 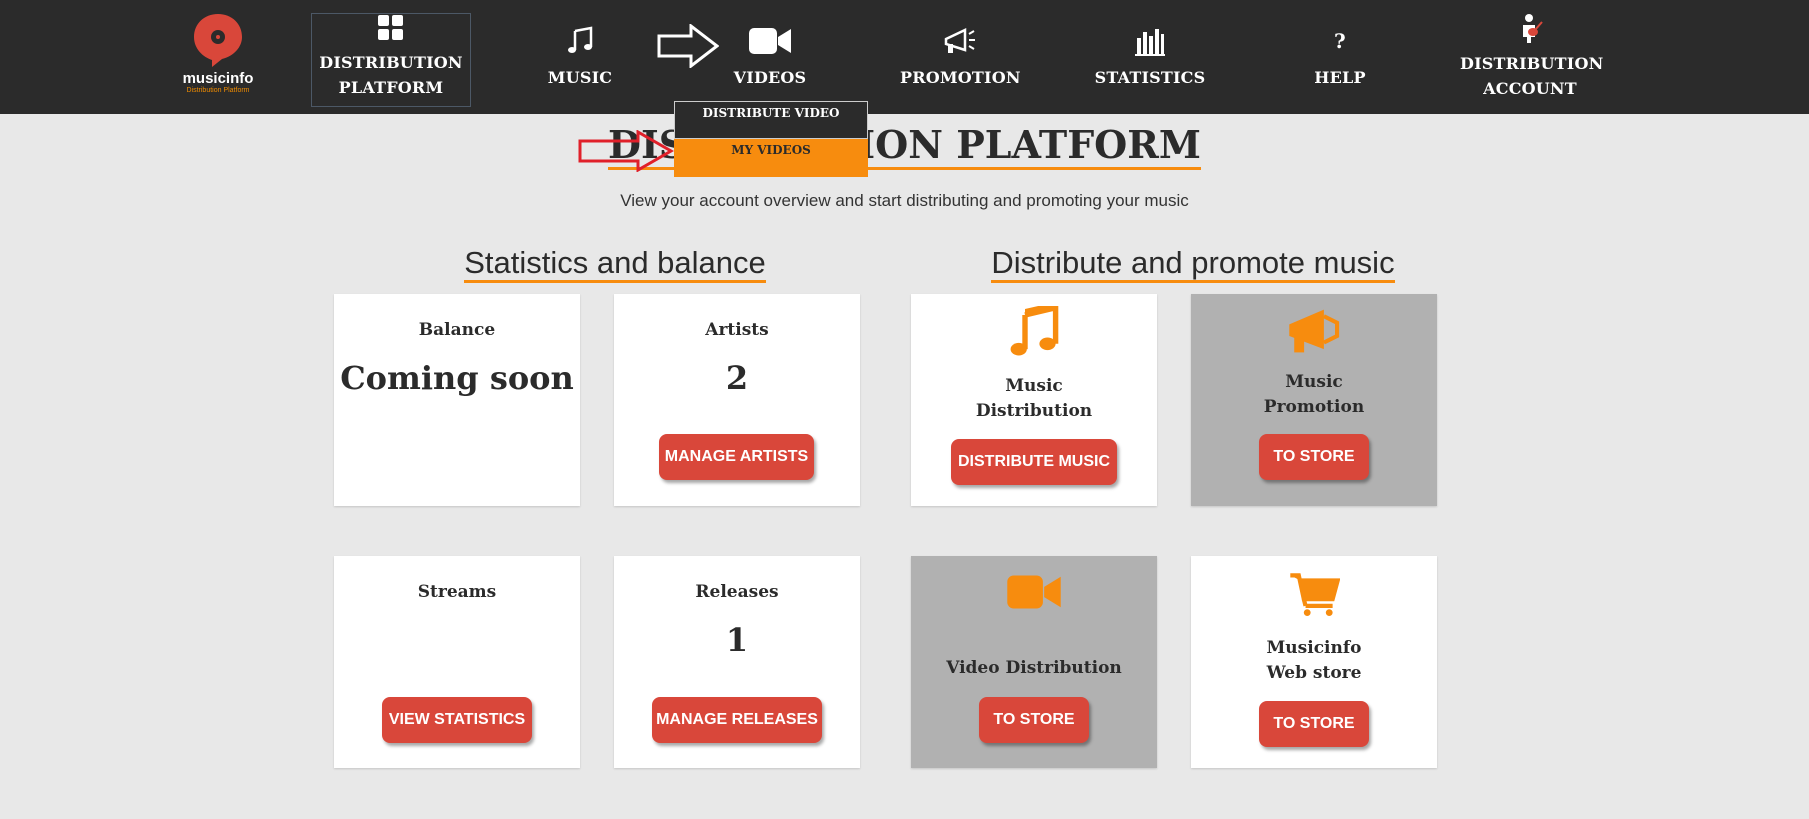 I want to click on guitarist-icon, so click(x=1533, y=28).